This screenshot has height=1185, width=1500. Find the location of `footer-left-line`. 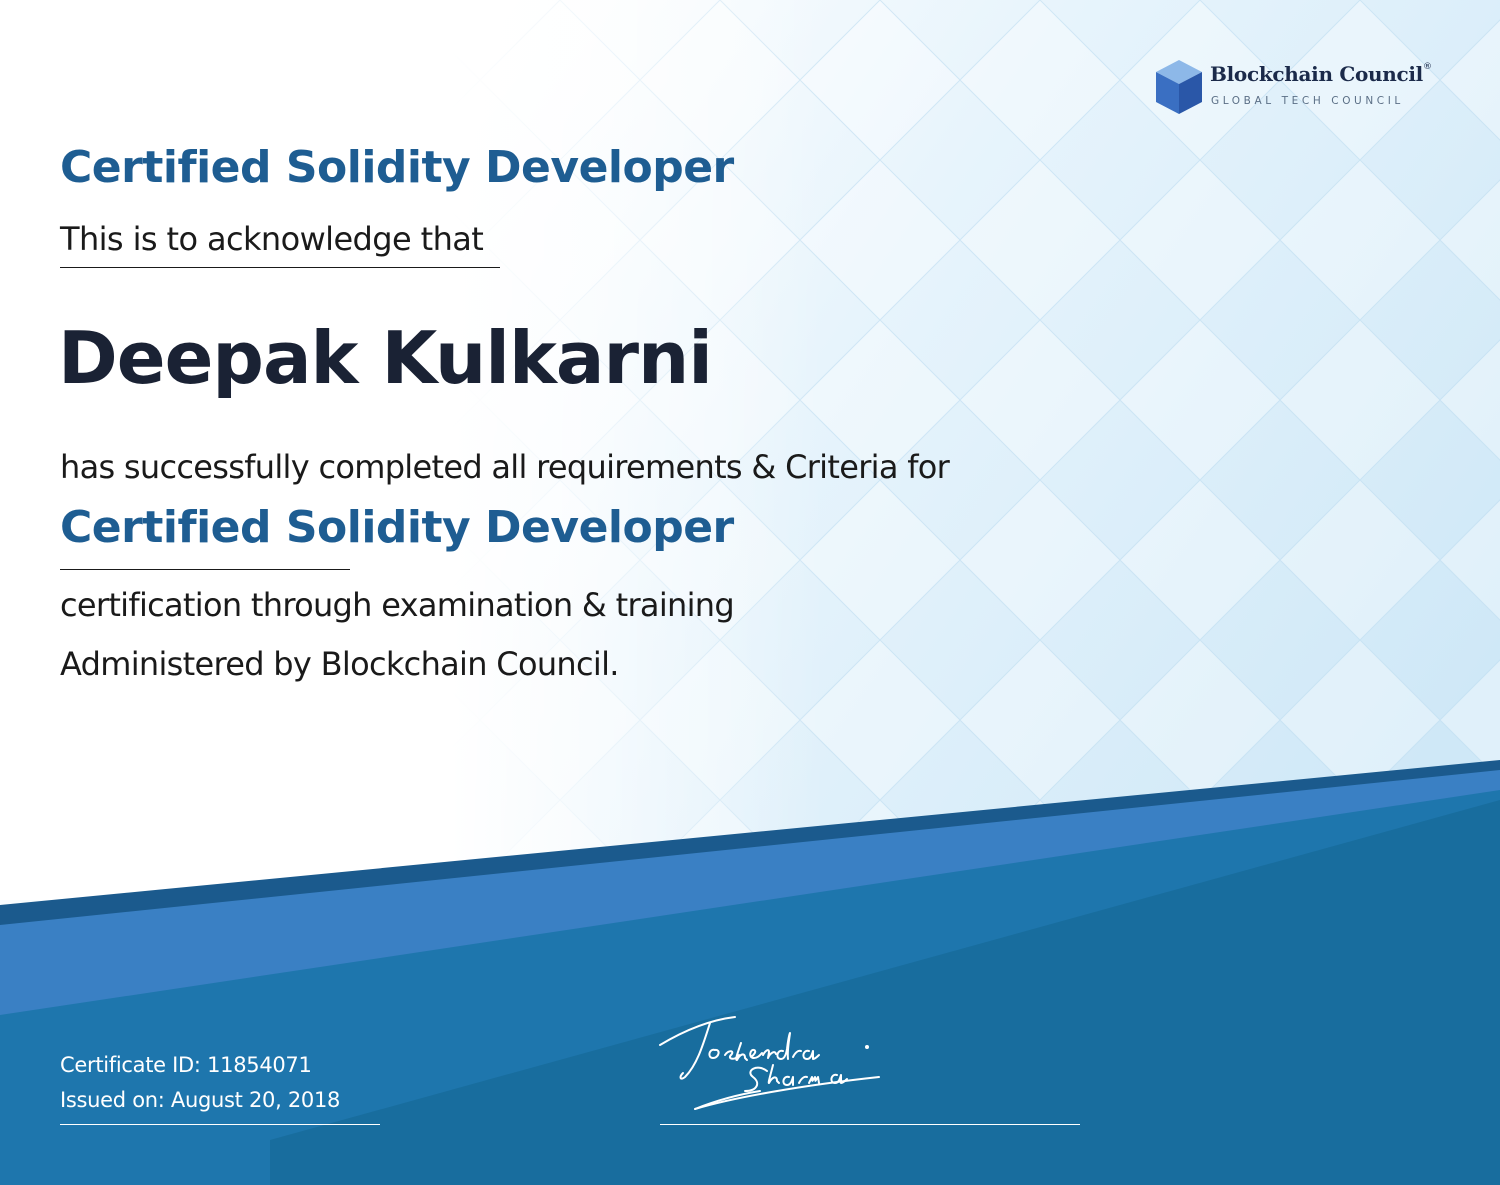

footer-left-line is located at coordinates (220, 1124).